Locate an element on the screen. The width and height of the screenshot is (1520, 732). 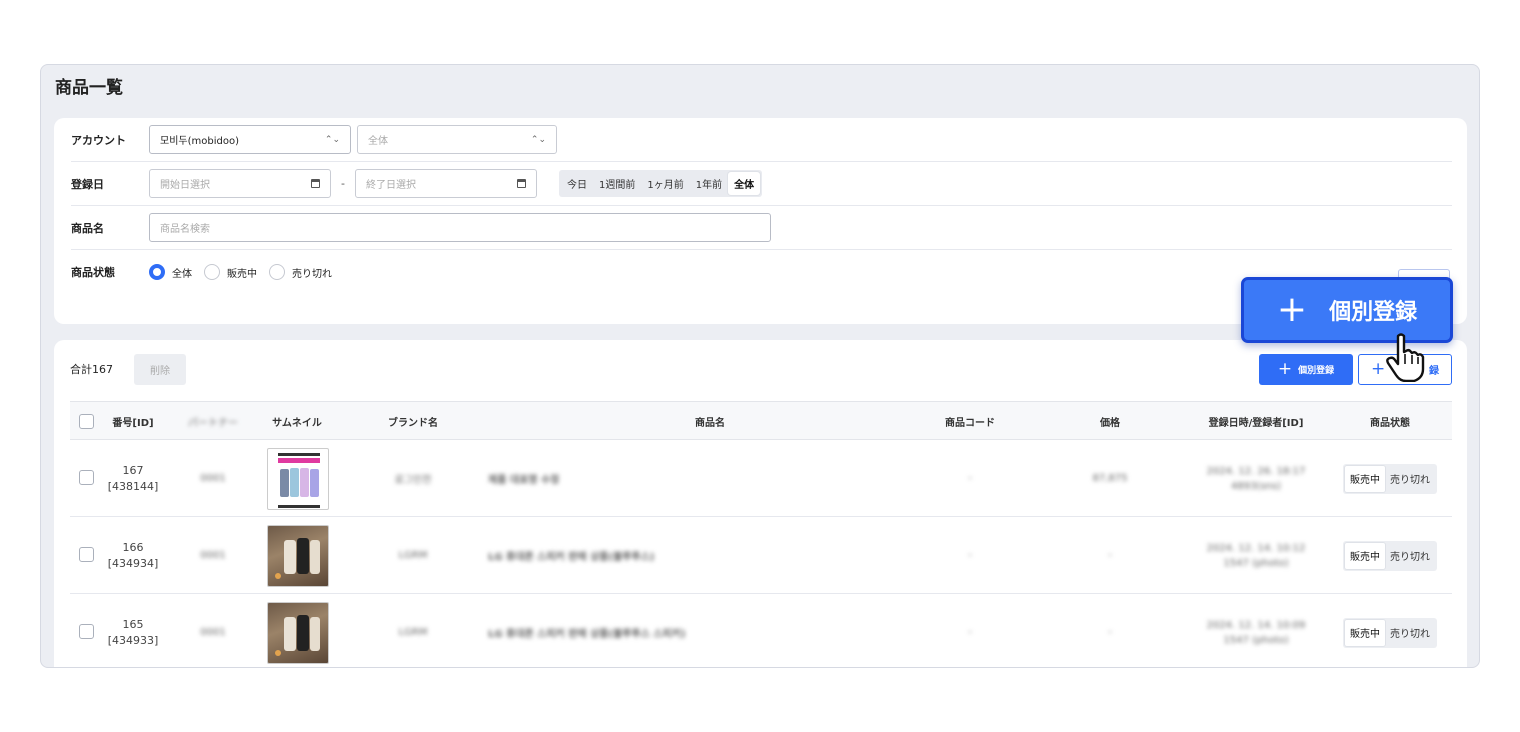
speaker-thumbnail-graphic is located at coordinates (297, 558).